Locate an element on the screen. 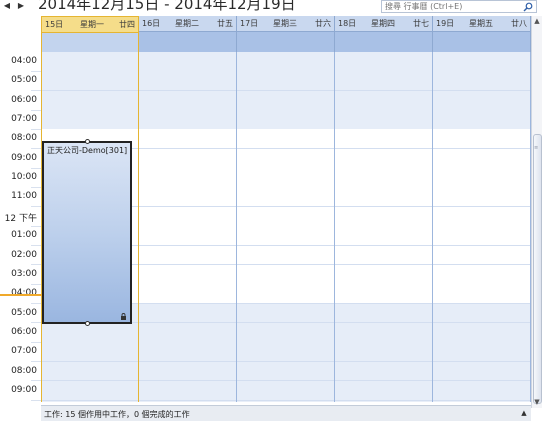  day-header-label-band: 18日 星期四 廿七 is located at coordinates (383, 24).